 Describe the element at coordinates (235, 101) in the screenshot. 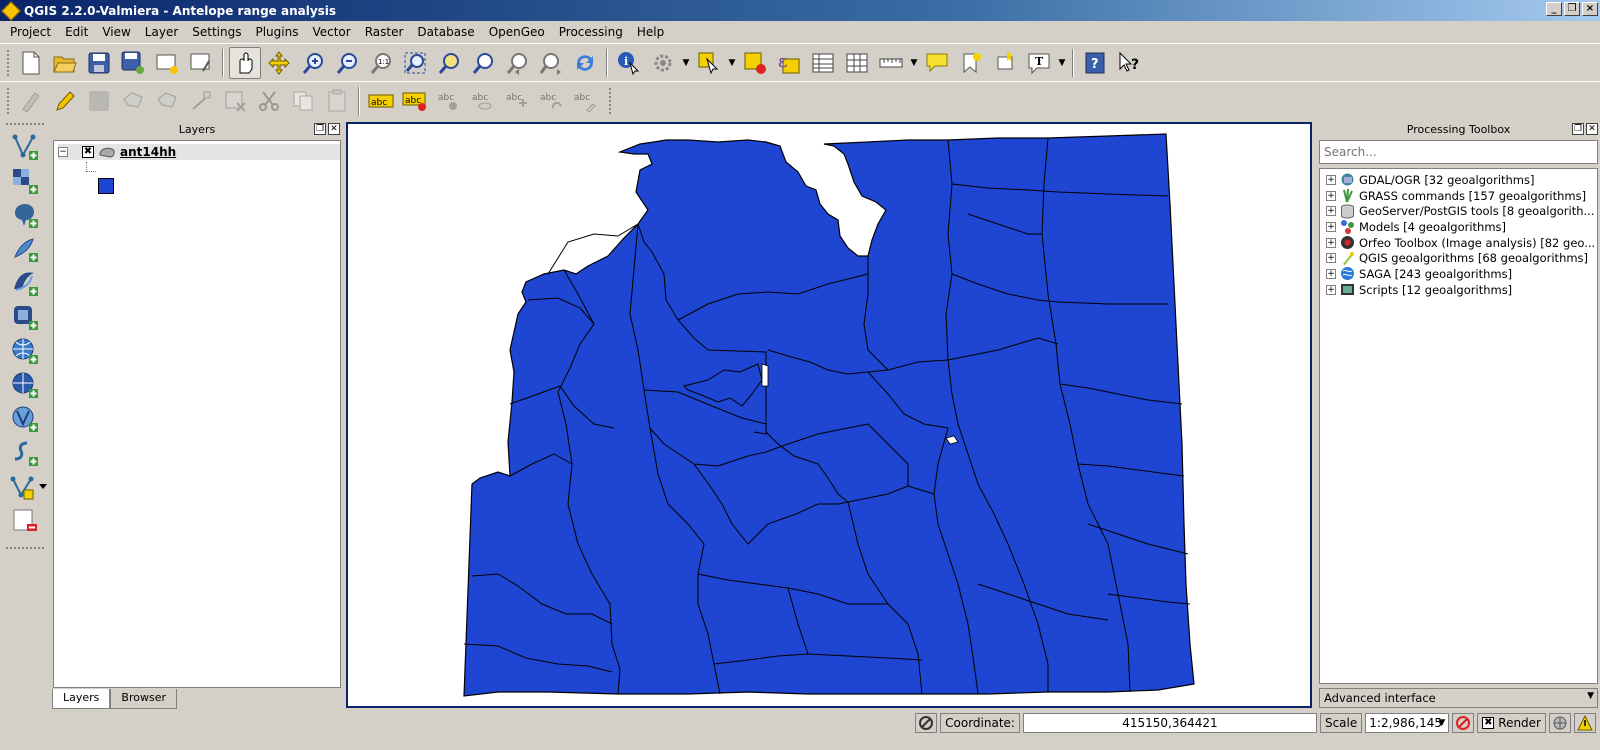

I see `delete-selected-icon` at that location.